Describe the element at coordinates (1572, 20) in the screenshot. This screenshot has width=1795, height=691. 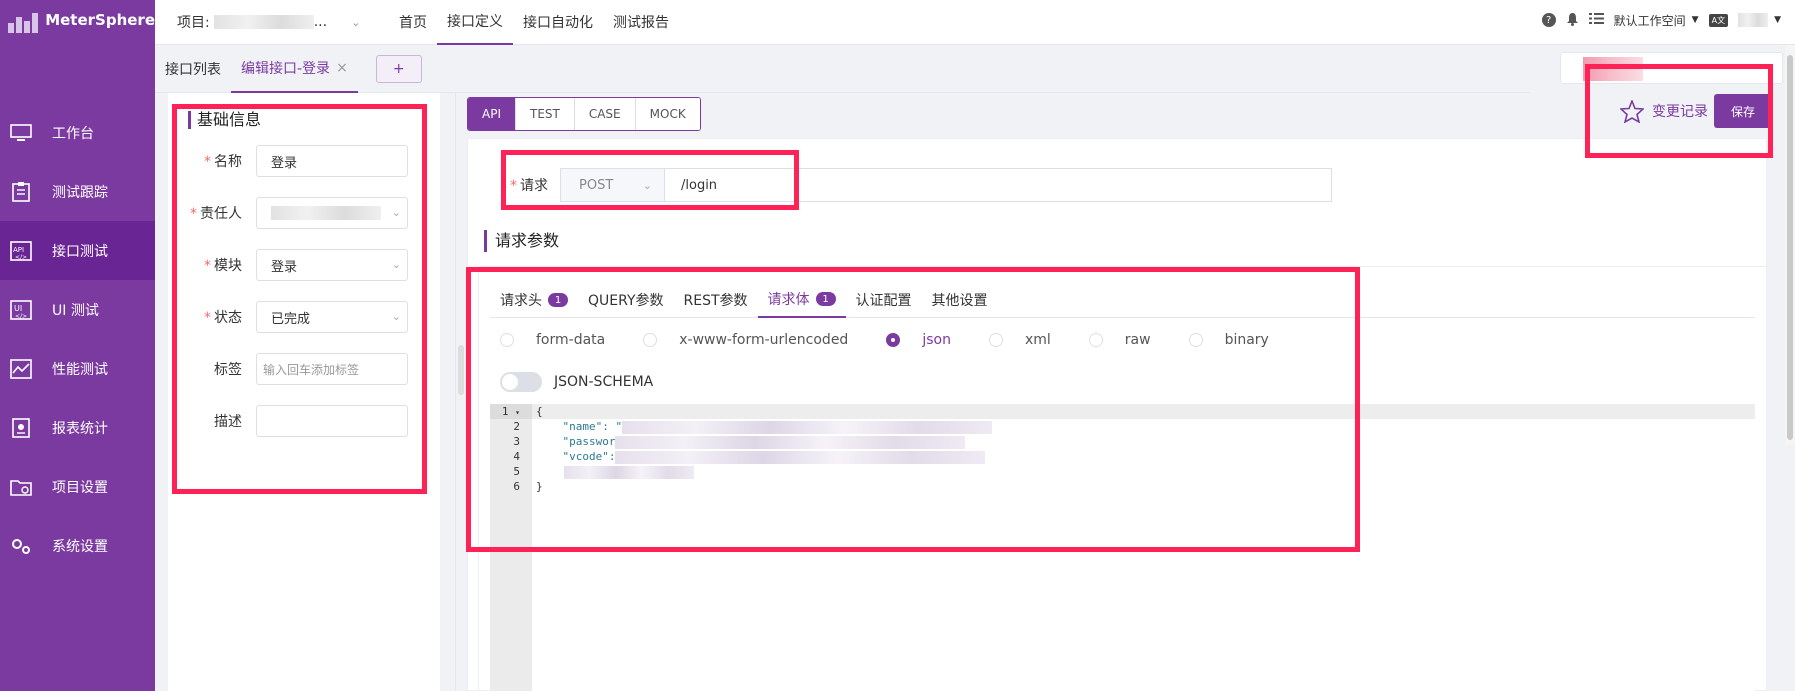
I see `bell-icon` at that location.